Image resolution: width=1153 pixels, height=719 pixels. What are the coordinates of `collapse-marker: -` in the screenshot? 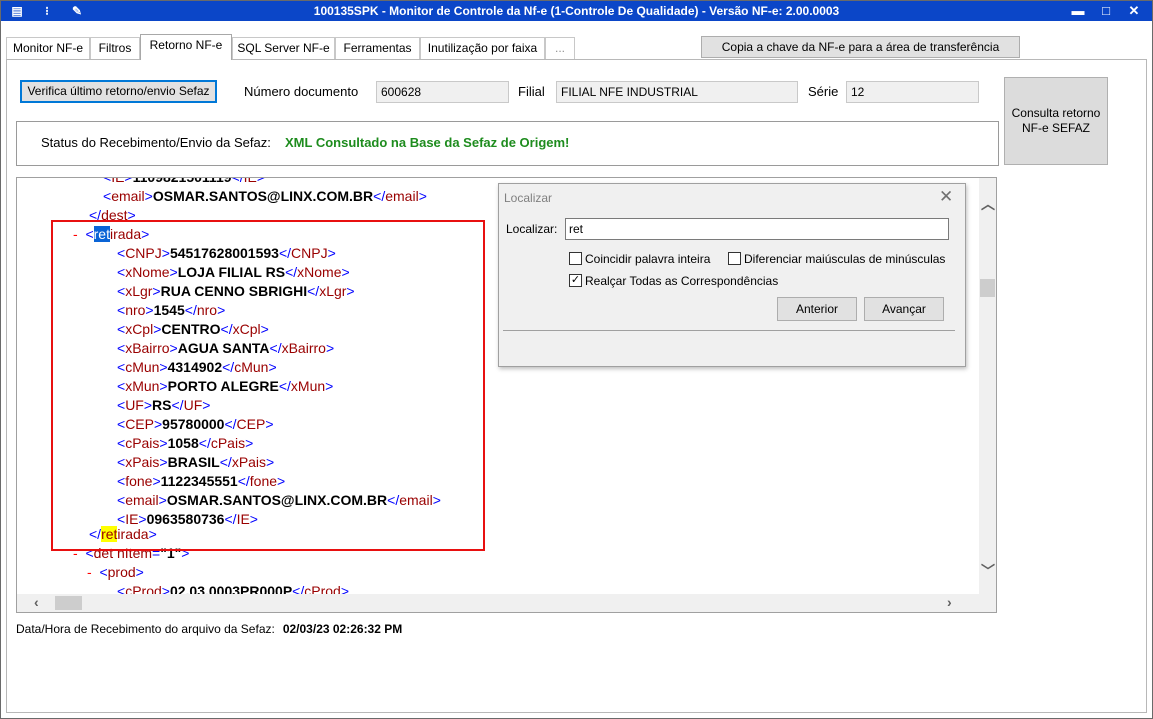 It's located at (89, 572).